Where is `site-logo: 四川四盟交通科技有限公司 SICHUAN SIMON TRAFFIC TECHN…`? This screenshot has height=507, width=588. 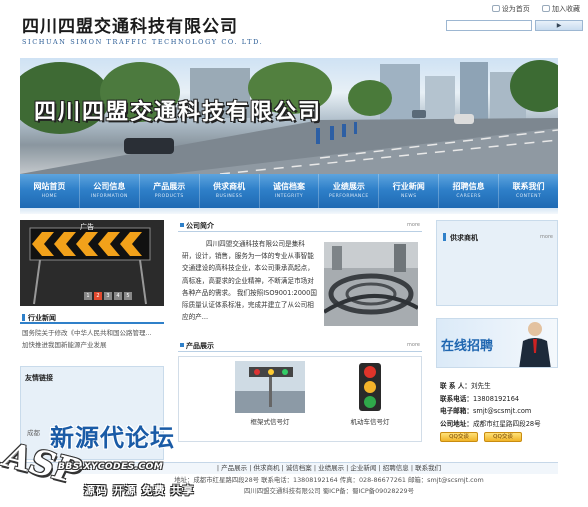 site-logo: 四川四盟交通科技有限公司 SICHUAN SIMON TRAFFIC TECHN… is located at coordinates (142, 29).